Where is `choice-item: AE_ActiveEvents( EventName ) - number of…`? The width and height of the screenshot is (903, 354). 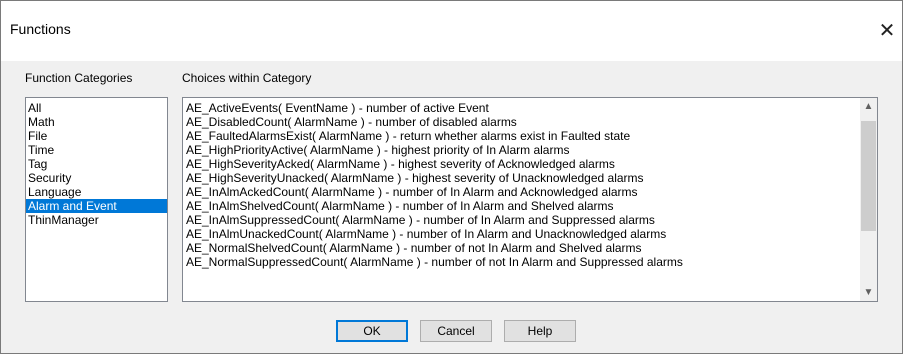 choice-item: AE_ActiveEvents( EventName ) - number of… is located at coordinates (521, 108).